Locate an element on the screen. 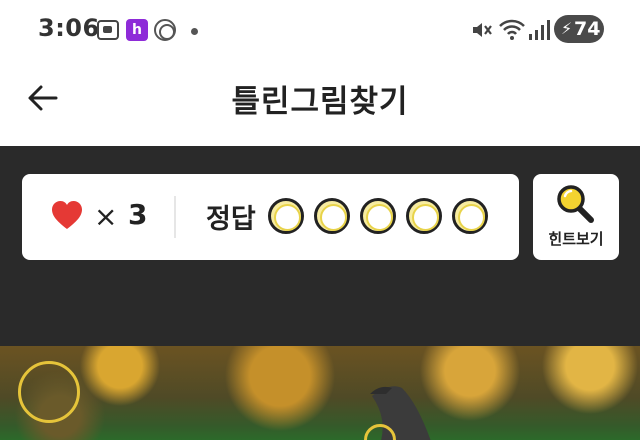 This screenshot has width=640, height=440. wifi-icon is located at coordinates (512, 29).